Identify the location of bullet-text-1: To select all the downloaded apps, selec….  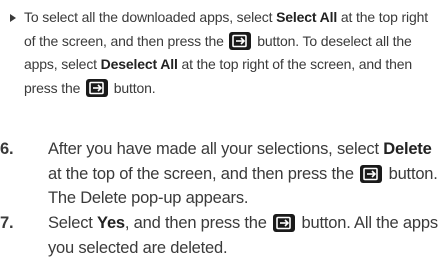
(150, 17).